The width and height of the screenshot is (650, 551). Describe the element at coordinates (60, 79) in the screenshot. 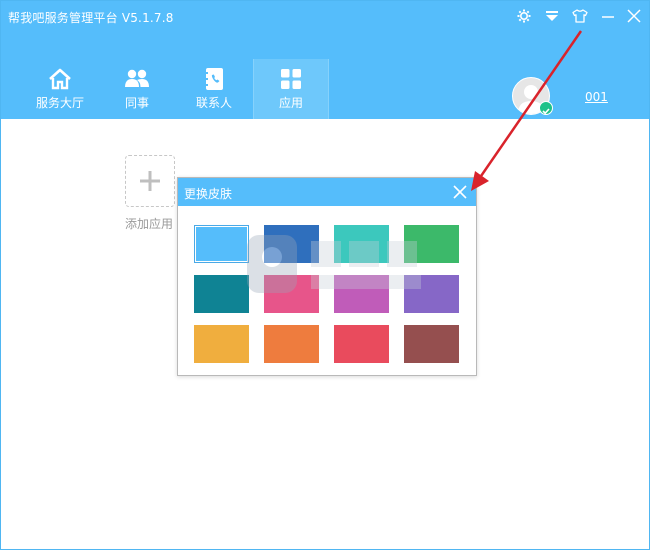

I see `home-icon` at that location.